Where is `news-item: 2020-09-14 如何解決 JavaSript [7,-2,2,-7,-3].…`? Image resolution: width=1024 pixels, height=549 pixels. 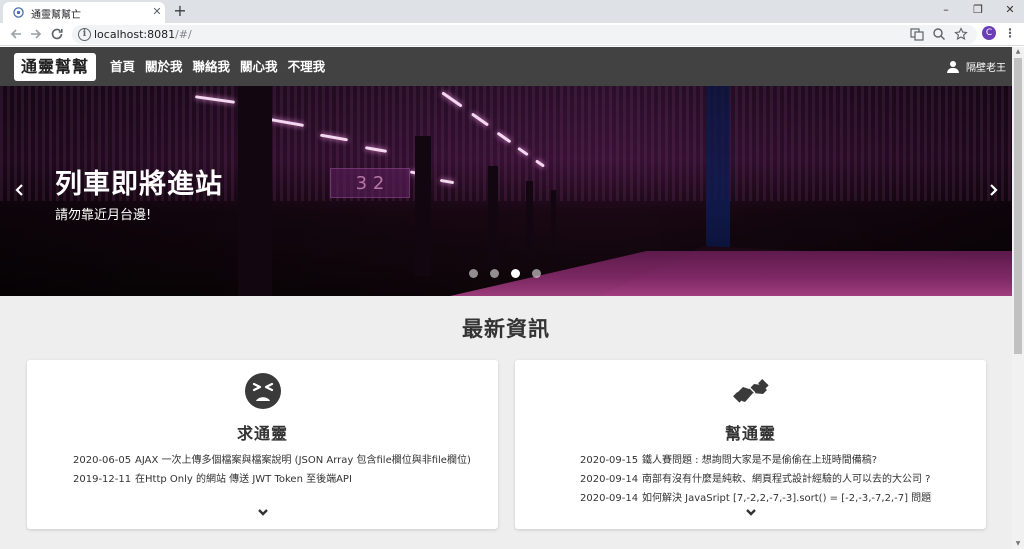
news-item: 2020-09-14 如何解決 JavaSript [7,-2,2,-7,-3].… is located at coordinates (755, 496).